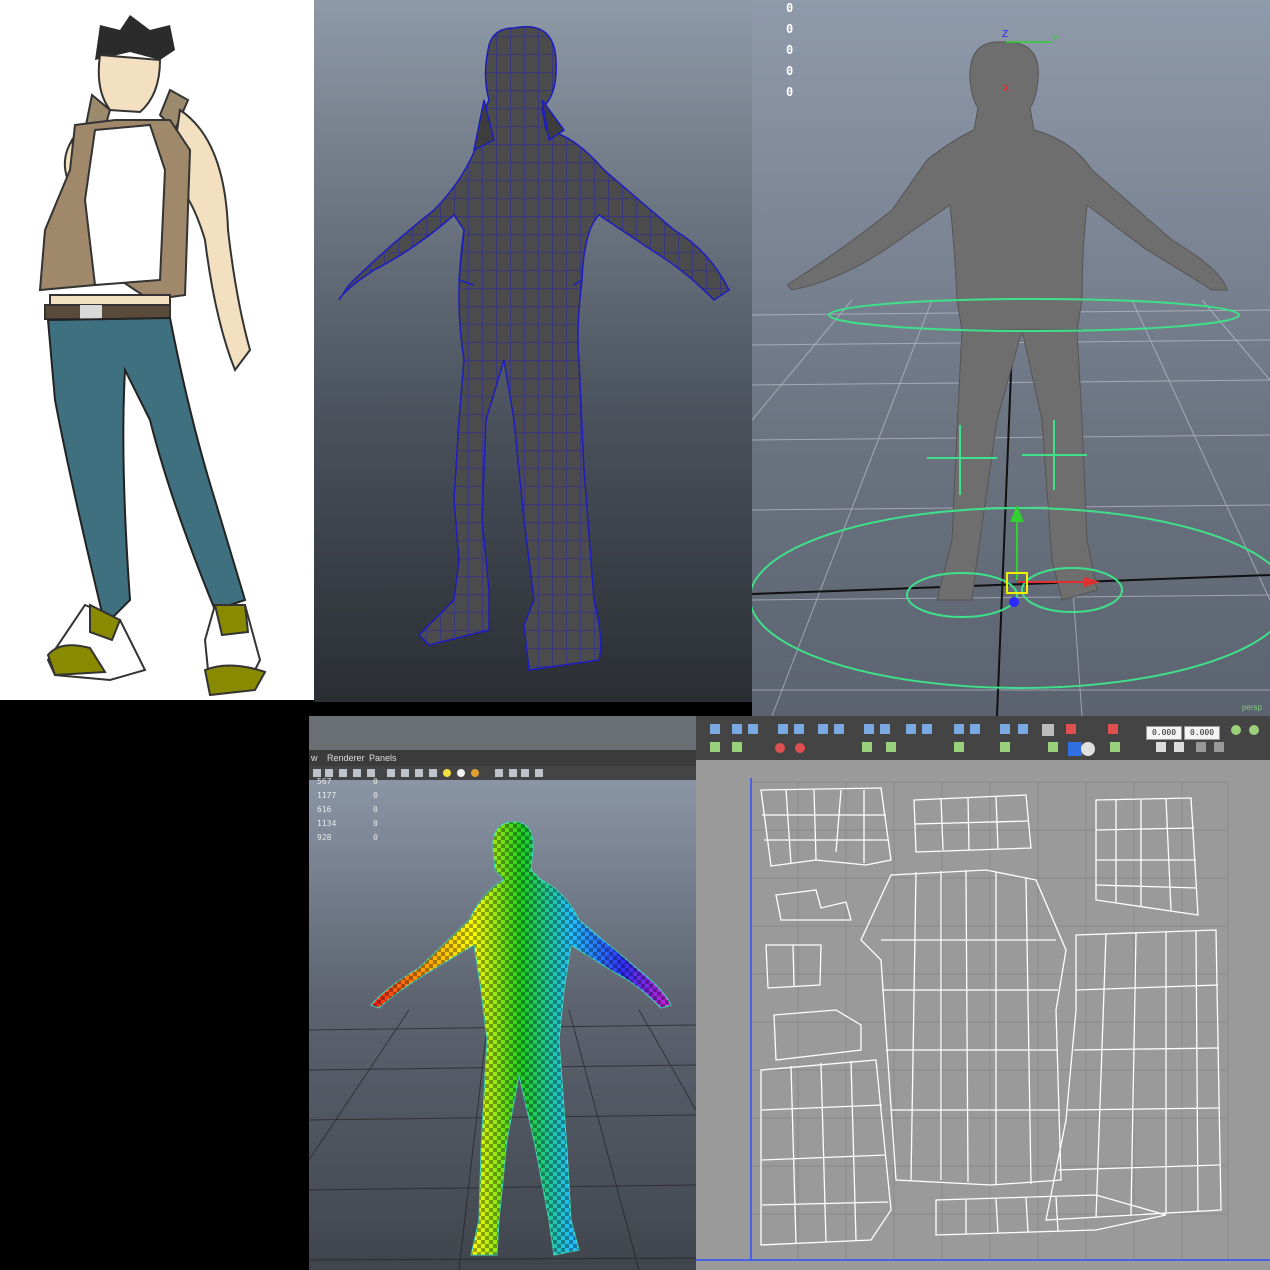 The width and height of the screenshot is (1270, 1270). What do you see at coordinates (347, 809) in the screenshot?
I see `hud-stat-row: 616 0` at bounding box center [347, 809].